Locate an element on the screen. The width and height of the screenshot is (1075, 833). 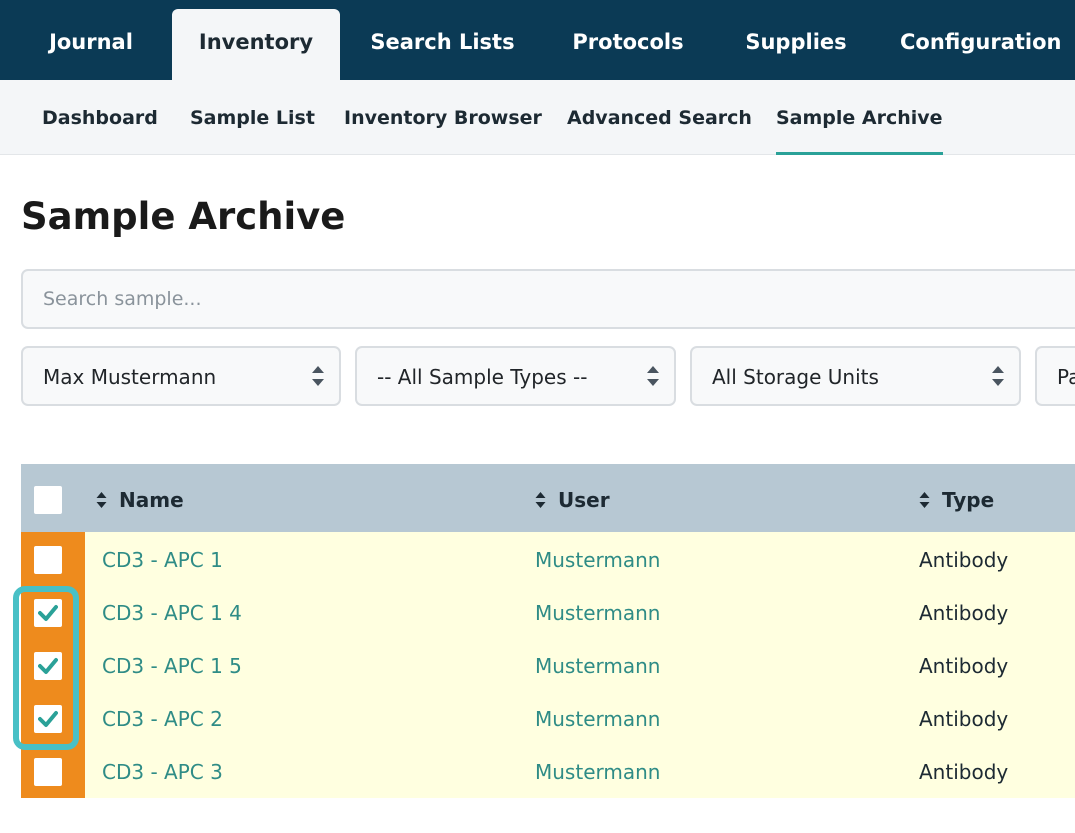
user-filter-value: Max Mustermann is located at coordinates (130, 377).